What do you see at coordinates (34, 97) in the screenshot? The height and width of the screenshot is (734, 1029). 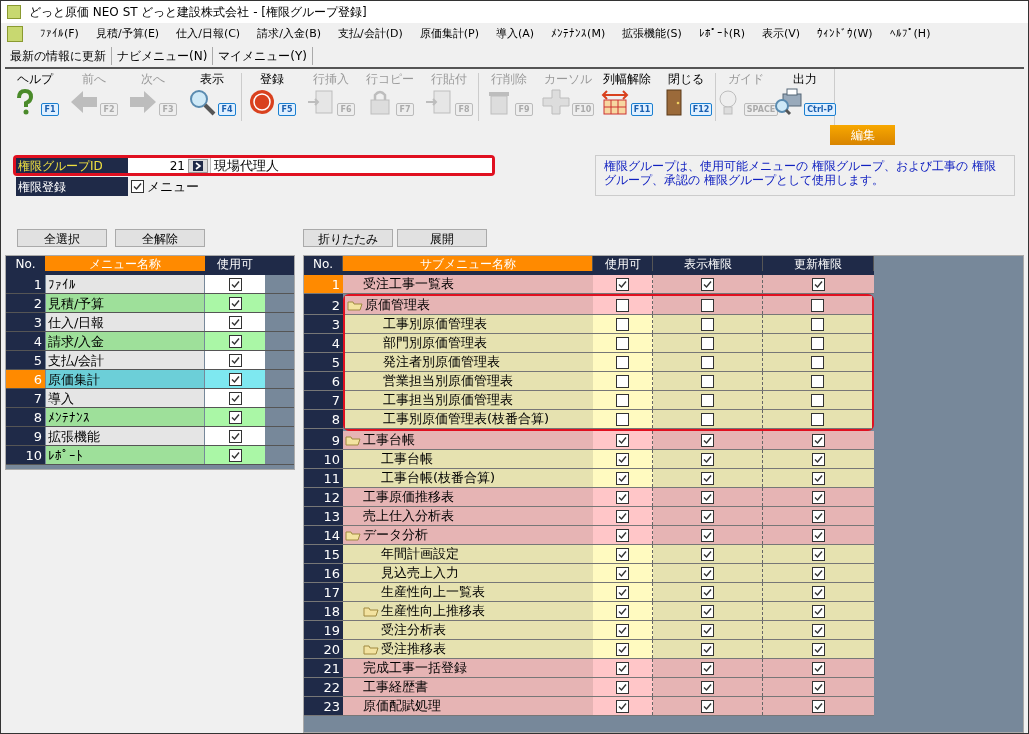 I see `toolbar-button: ヘルプ F1` at bounding box center [34, 97].